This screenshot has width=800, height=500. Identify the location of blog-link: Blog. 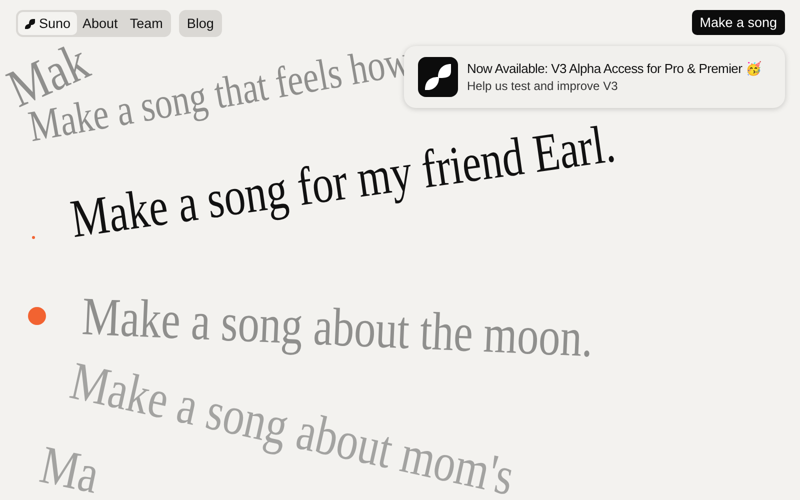
(200, 23).